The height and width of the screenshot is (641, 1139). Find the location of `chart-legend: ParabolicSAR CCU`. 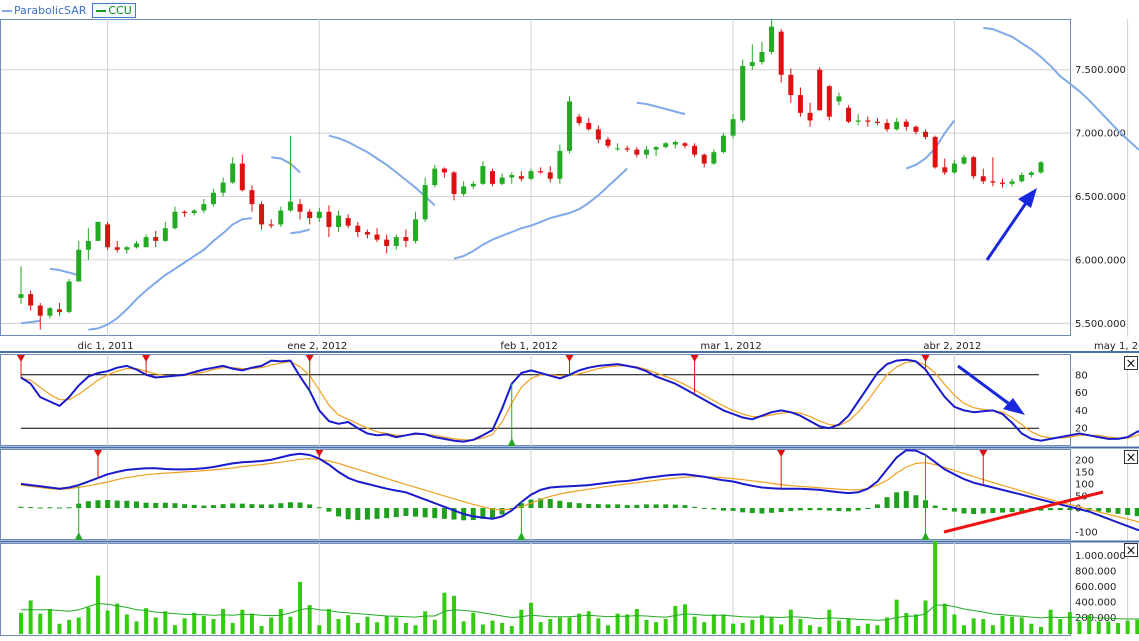

chart-legend: ParabolicSAR CCU is located at coordinates (72, 10).